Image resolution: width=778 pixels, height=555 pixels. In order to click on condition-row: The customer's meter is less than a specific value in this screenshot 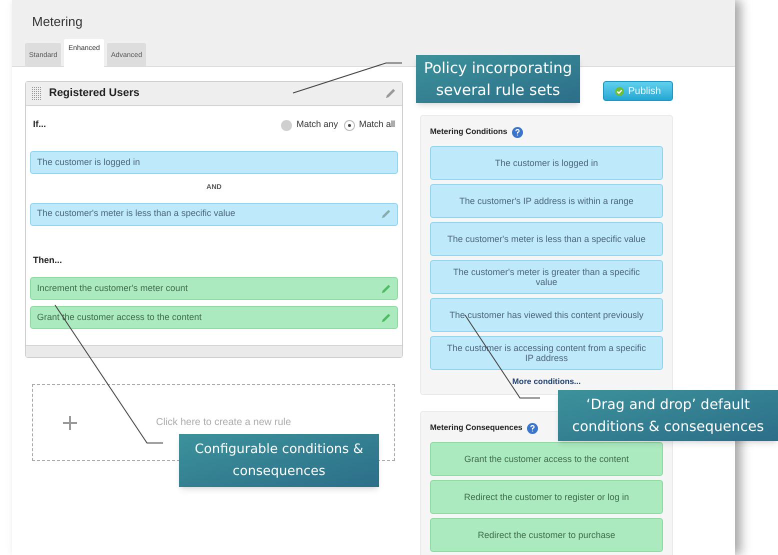, I will do `click(214, 214)`.